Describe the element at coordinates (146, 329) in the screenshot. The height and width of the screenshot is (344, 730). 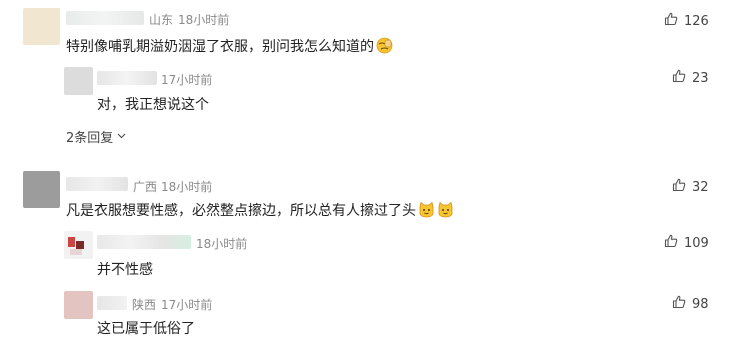
I see `reply-text: 这已属于低俗了` at that location.